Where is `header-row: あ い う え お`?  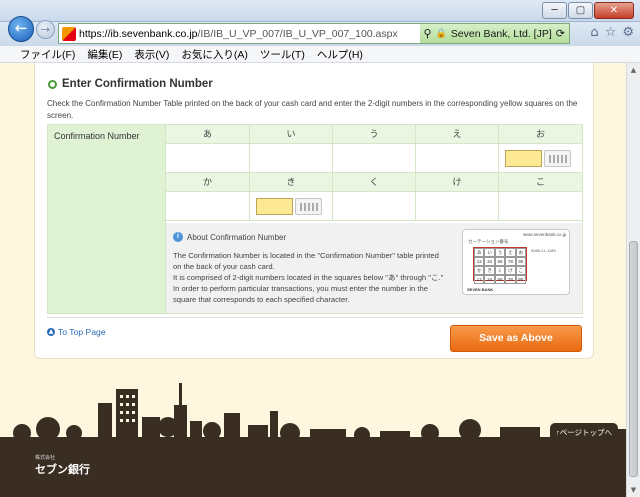
header-row: あ い う え お is located at coordinates (374, 134).